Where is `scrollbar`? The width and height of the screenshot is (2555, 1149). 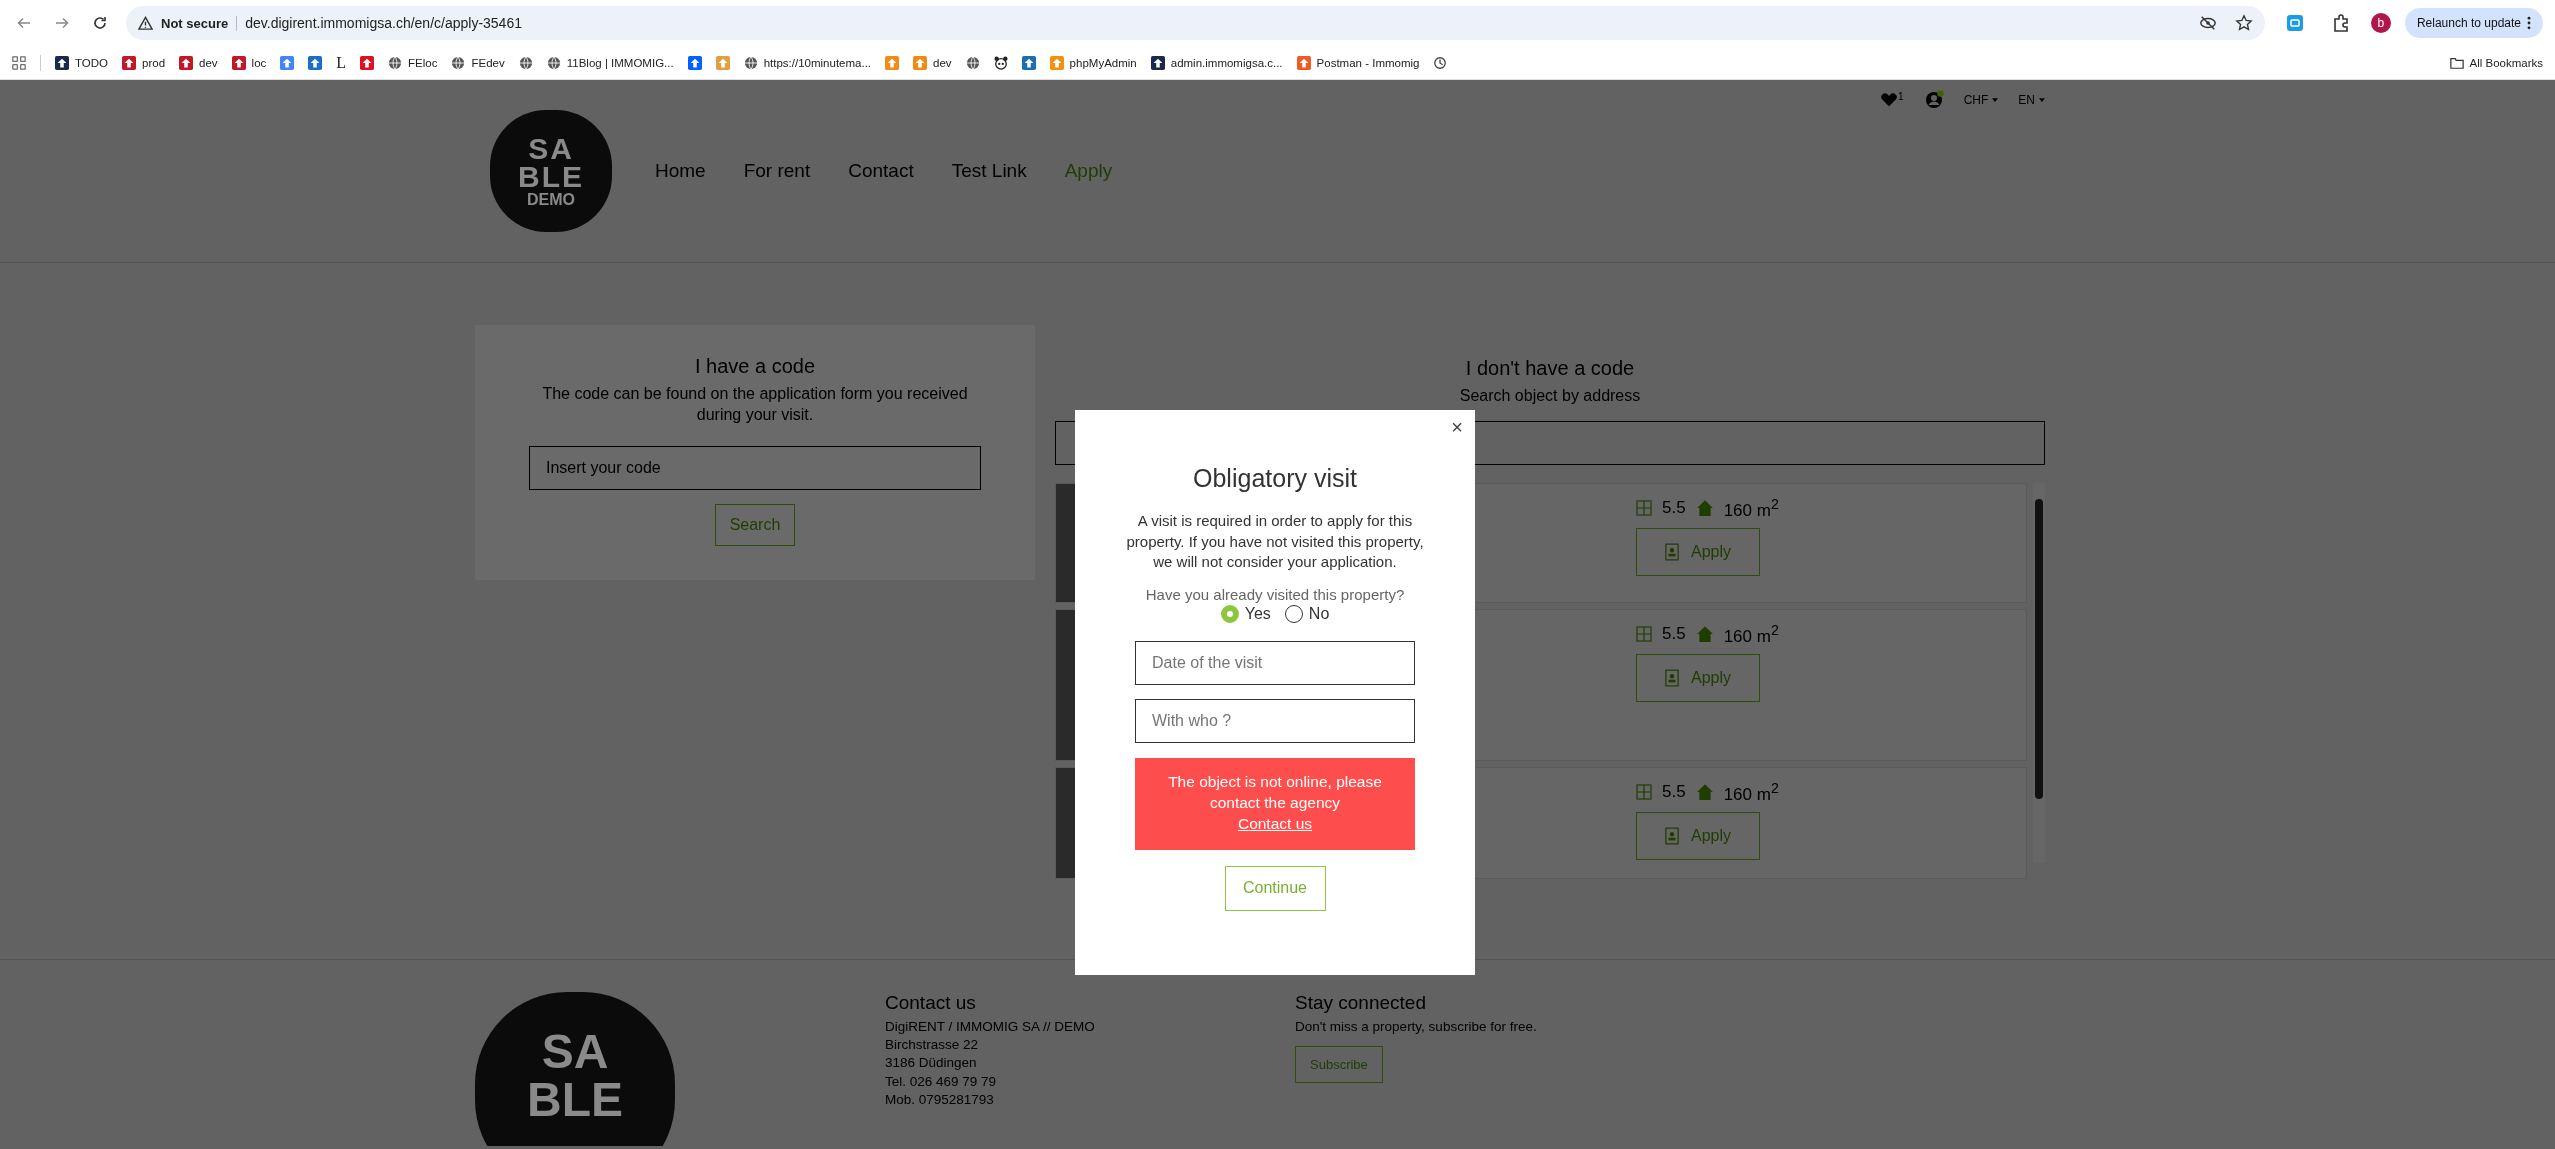 scrollbar is located at coordinates (2039, 672).